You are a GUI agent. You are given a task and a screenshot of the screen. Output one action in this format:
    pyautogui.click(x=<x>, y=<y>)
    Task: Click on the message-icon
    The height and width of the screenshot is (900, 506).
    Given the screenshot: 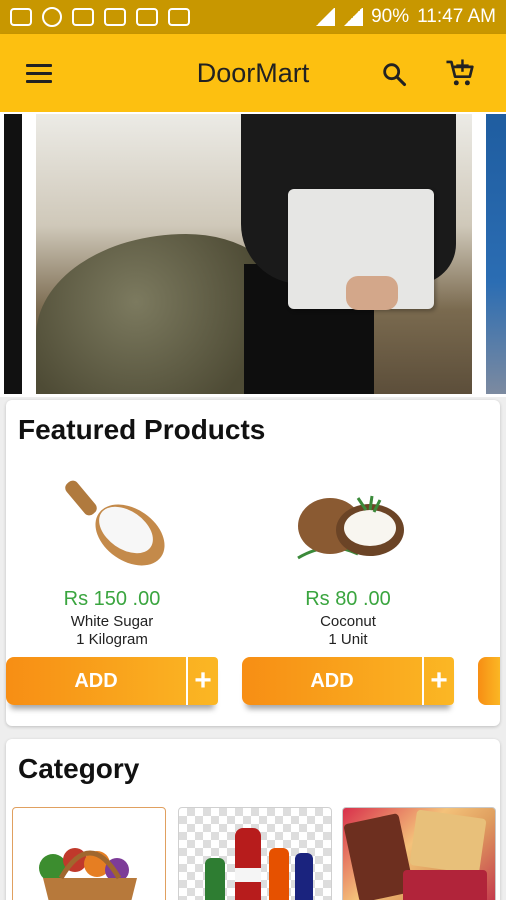 What is the action you would take?
    pyautogui.click(x=21, y=17)
    